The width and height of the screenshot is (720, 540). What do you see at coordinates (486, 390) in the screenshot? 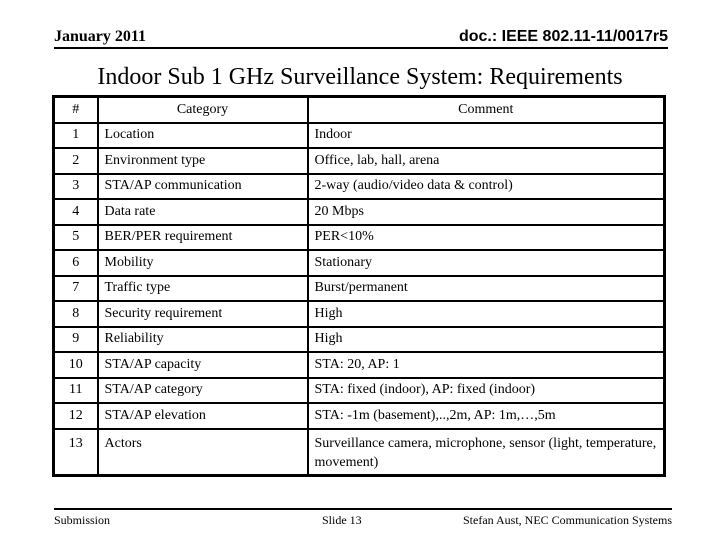
I see `row-comment: STA: fixed (indoor), AP: fixed (indoor)` at bounding box center [486, 390].